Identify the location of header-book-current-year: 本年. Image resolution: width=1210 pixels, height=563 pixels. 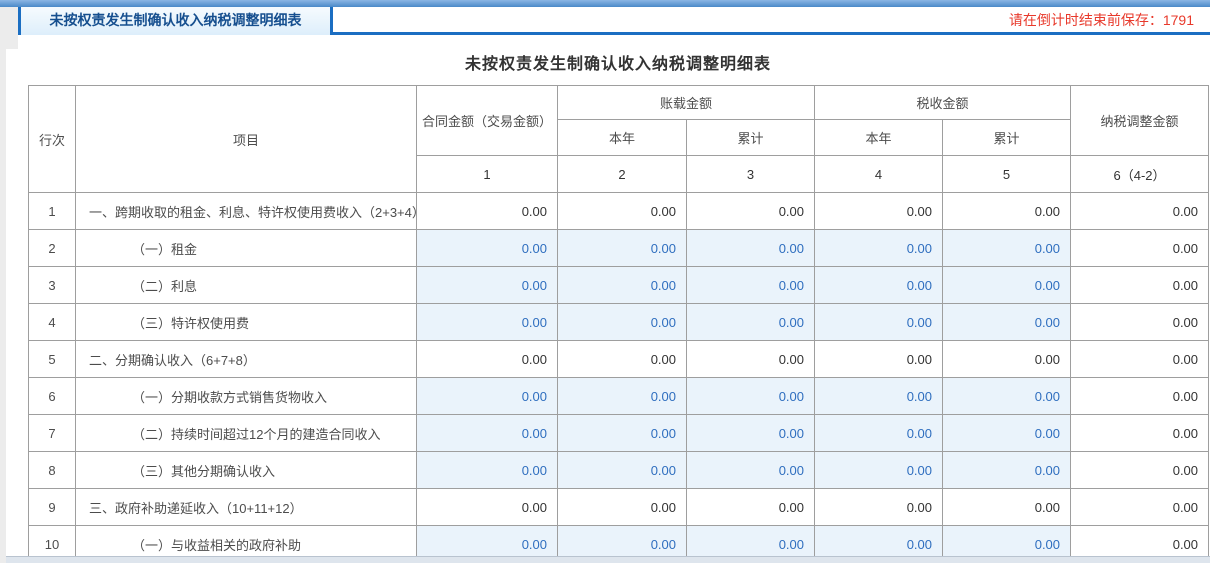
(622, 137).